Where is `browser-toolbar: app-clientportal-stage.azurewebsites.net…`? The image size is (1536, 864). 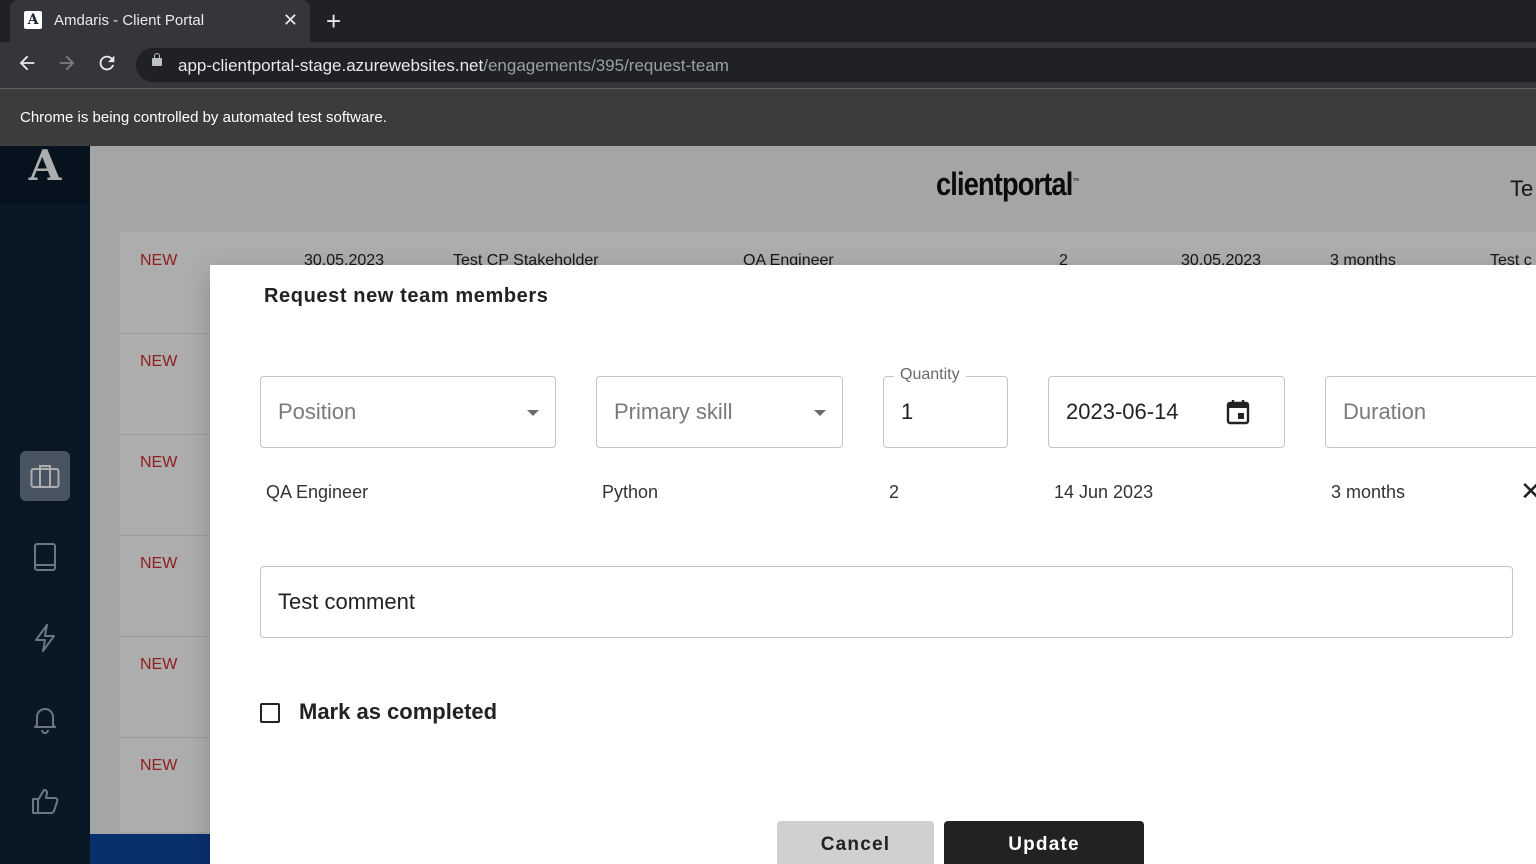 browser-toolbar: app-clientportal-stage.azurewebsites.net… is located at coordinates (768, 65).